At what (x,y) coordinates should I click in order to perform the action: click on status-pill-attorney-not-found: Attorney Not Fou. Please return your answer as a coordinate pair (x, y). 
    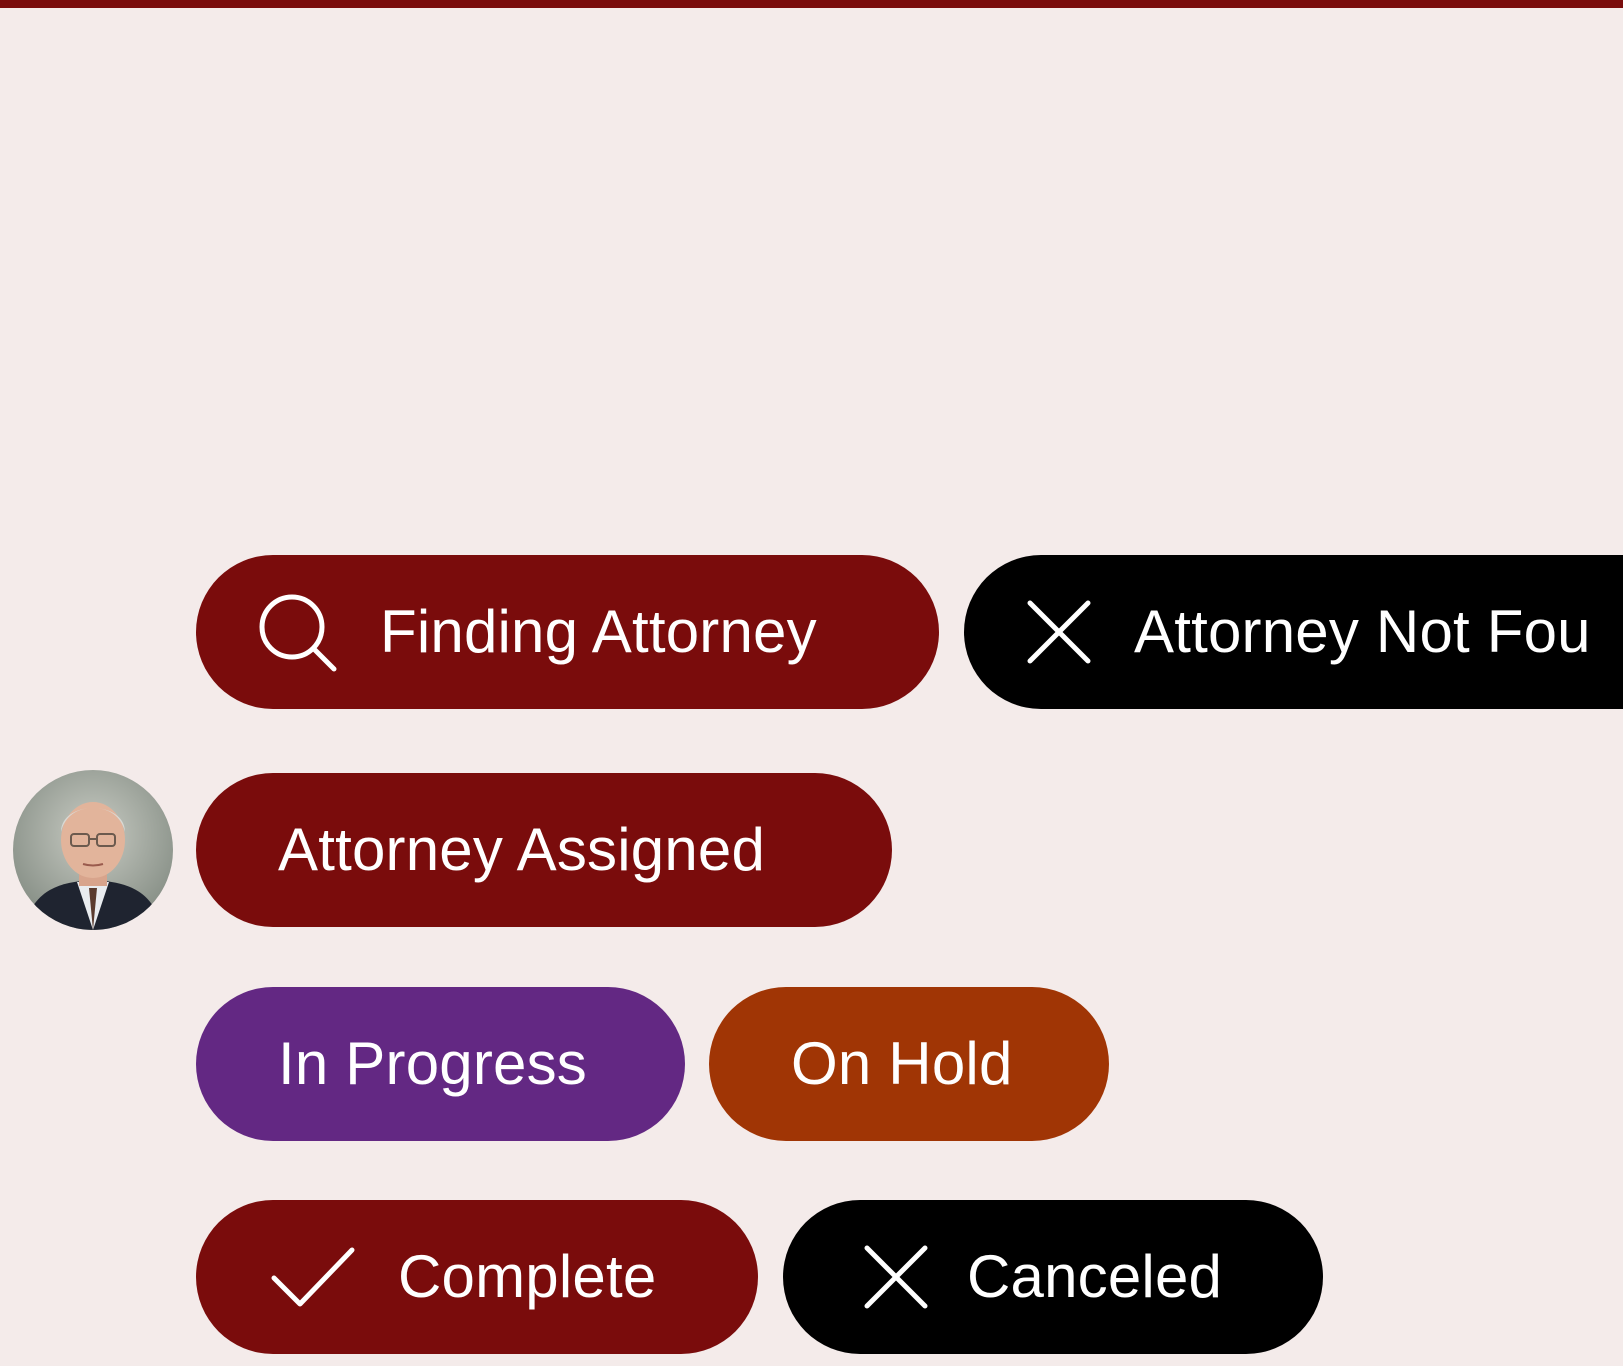
    Looking at the image, I should click on (1293, 632).